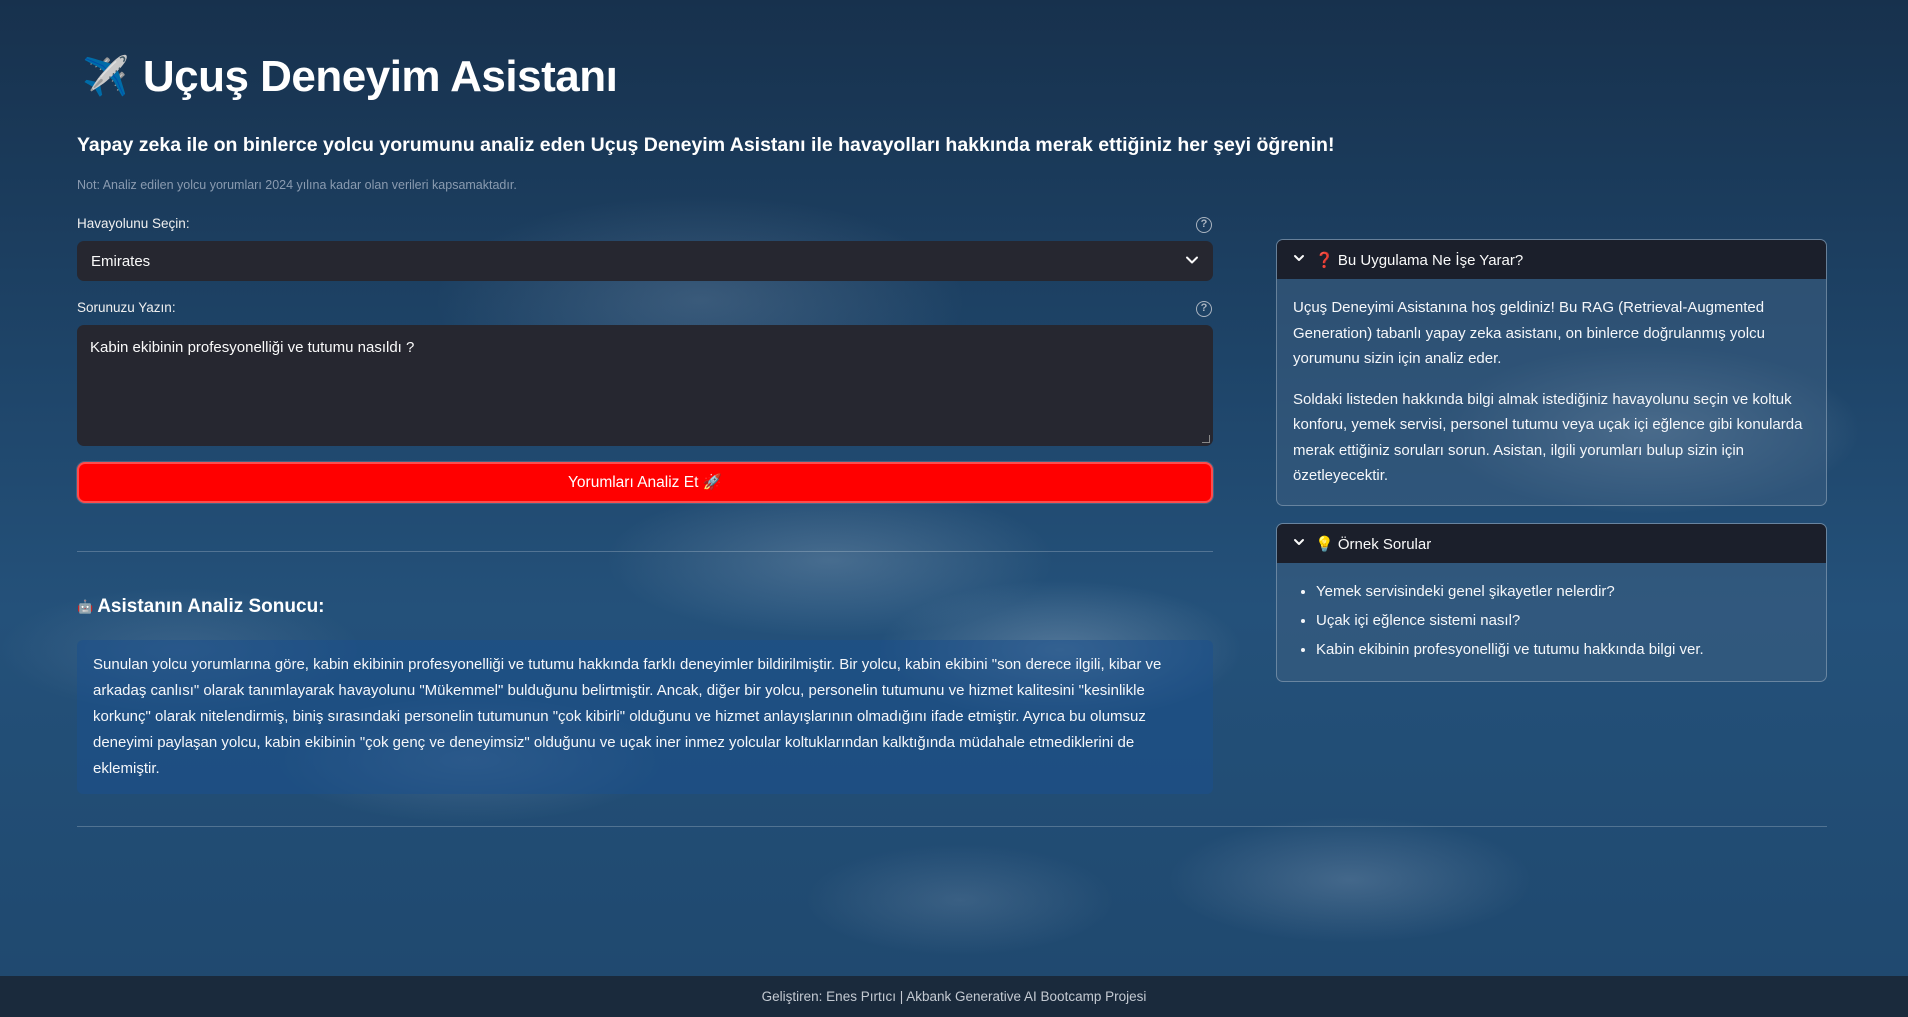 The width and height of the screenshot is (1908, 1017). I want to click on about-expander-title: ❓ Bu Uygulama Ne İşe Yarar?, so click(1419, 260).